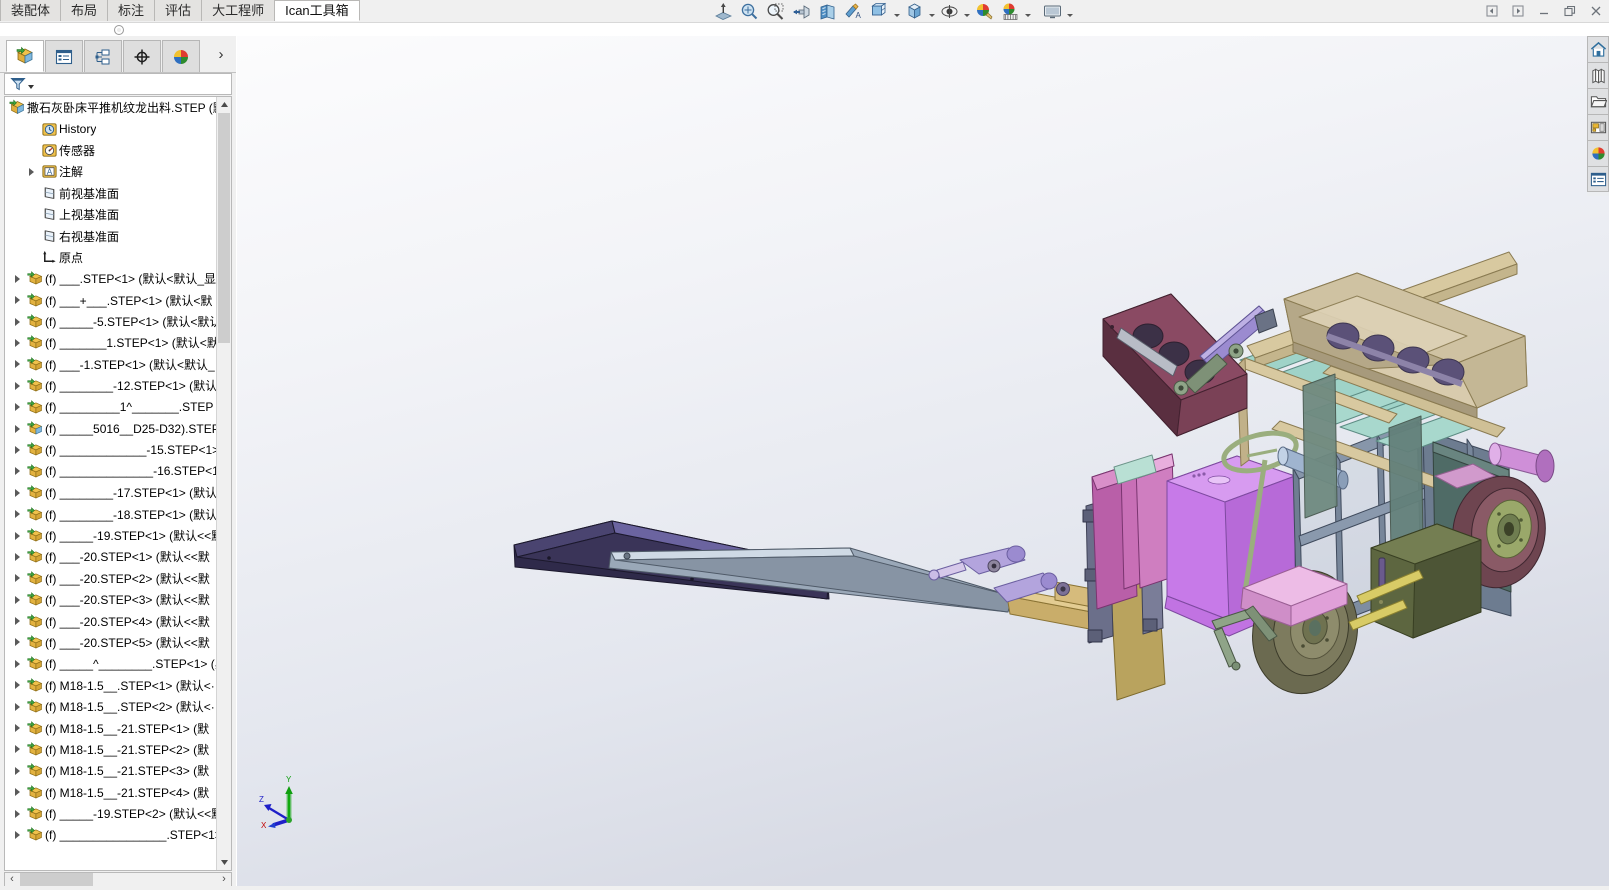 The height and width of the screenshot is (890, 1609). What do you see at coordinates (223, 483) in the screenshot?
I see `tree-vertical-scrollbar` at bounding box center [223, 483].